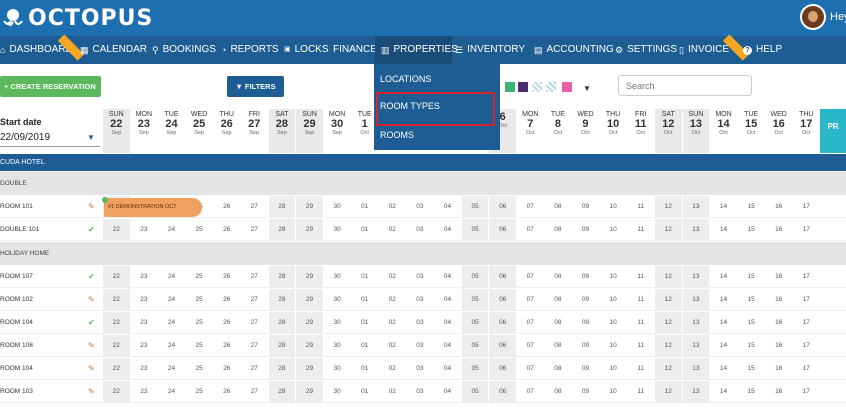 The image size is (846, 409). What do you see at coordinates (838, 17) in the screenshot?
I see `user-greeting: Hey` at bounding box center [838, 17].